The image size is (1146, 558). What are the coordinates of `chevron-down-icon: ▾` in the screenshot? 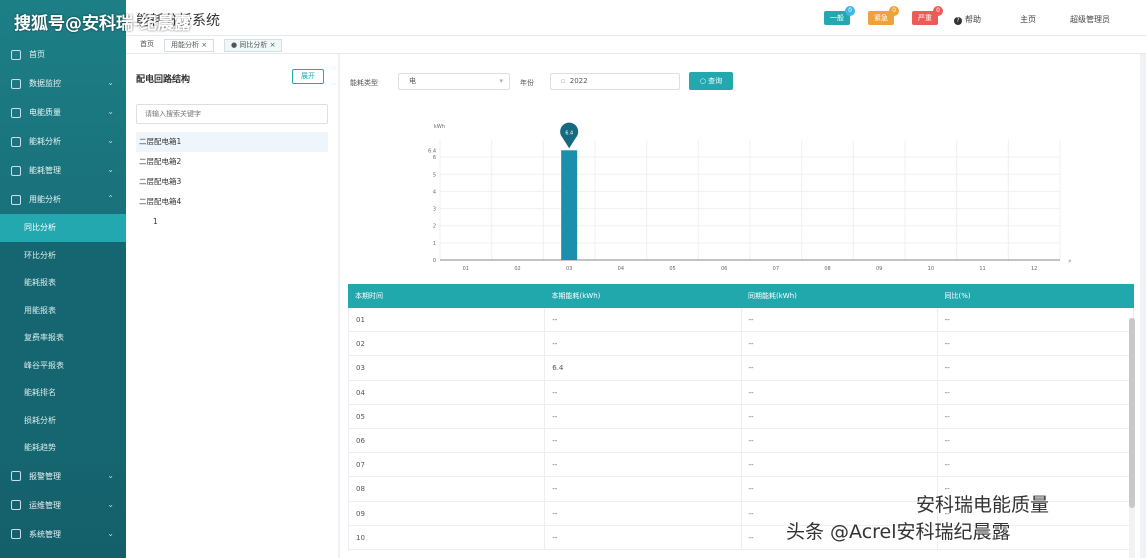 It's located at (501, 81).